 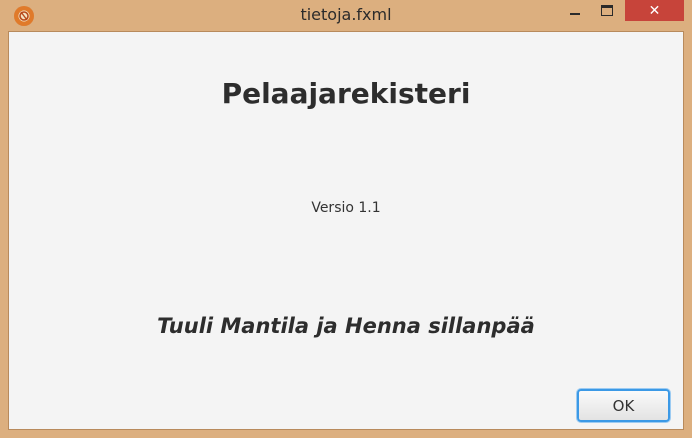 I want to click on ok-button: OK, so click(x=623, y=405).